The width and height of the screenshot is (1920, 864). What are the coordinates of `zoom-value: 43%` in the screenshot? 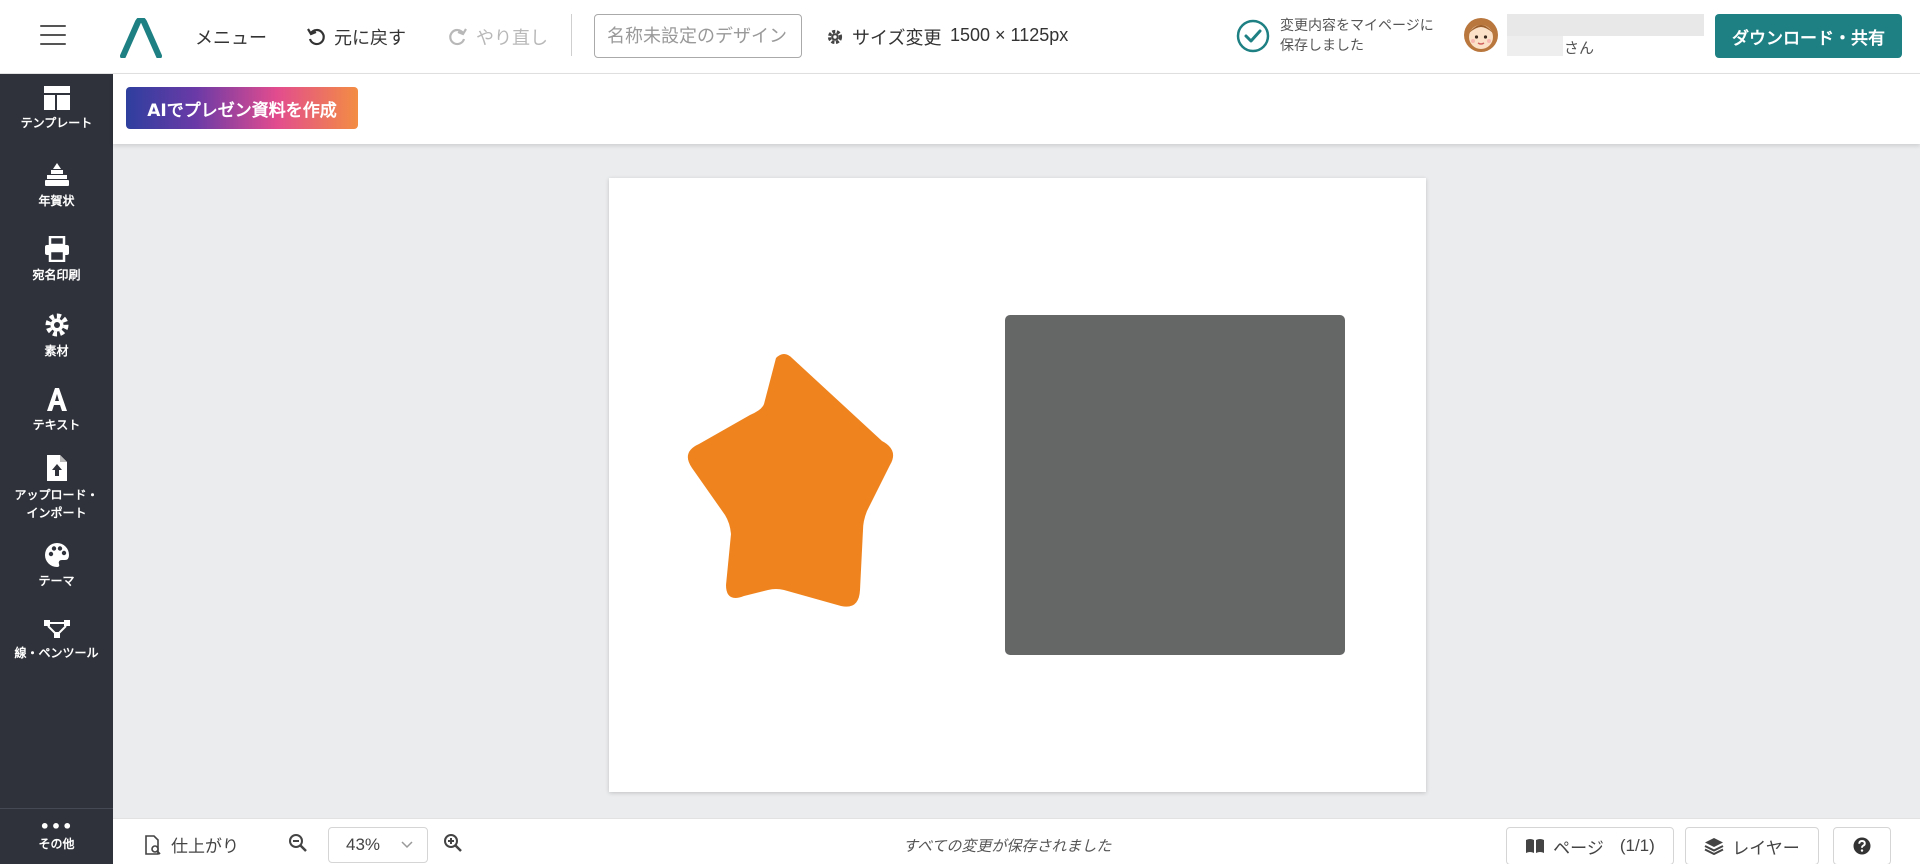 It's located at (363, 844).